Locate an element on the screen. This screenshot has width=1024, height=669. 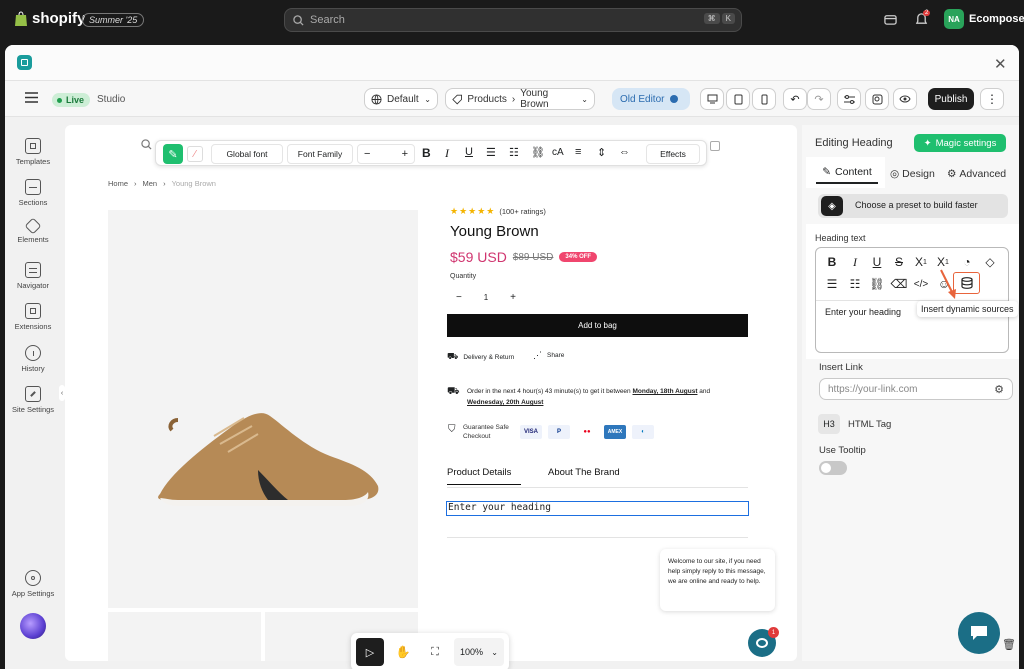
sidebar-item-extensions: Extensions is located at coordinates (33, 317).